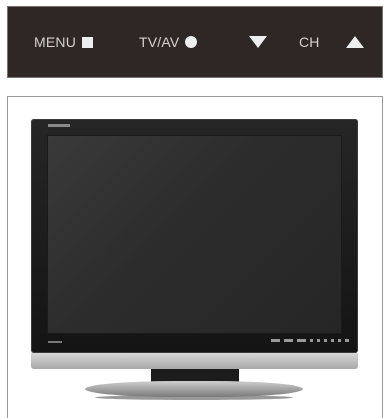 The height and width of the screenshot is (418, 386). I want to click on menu-label: MENU, so click(55, 42).